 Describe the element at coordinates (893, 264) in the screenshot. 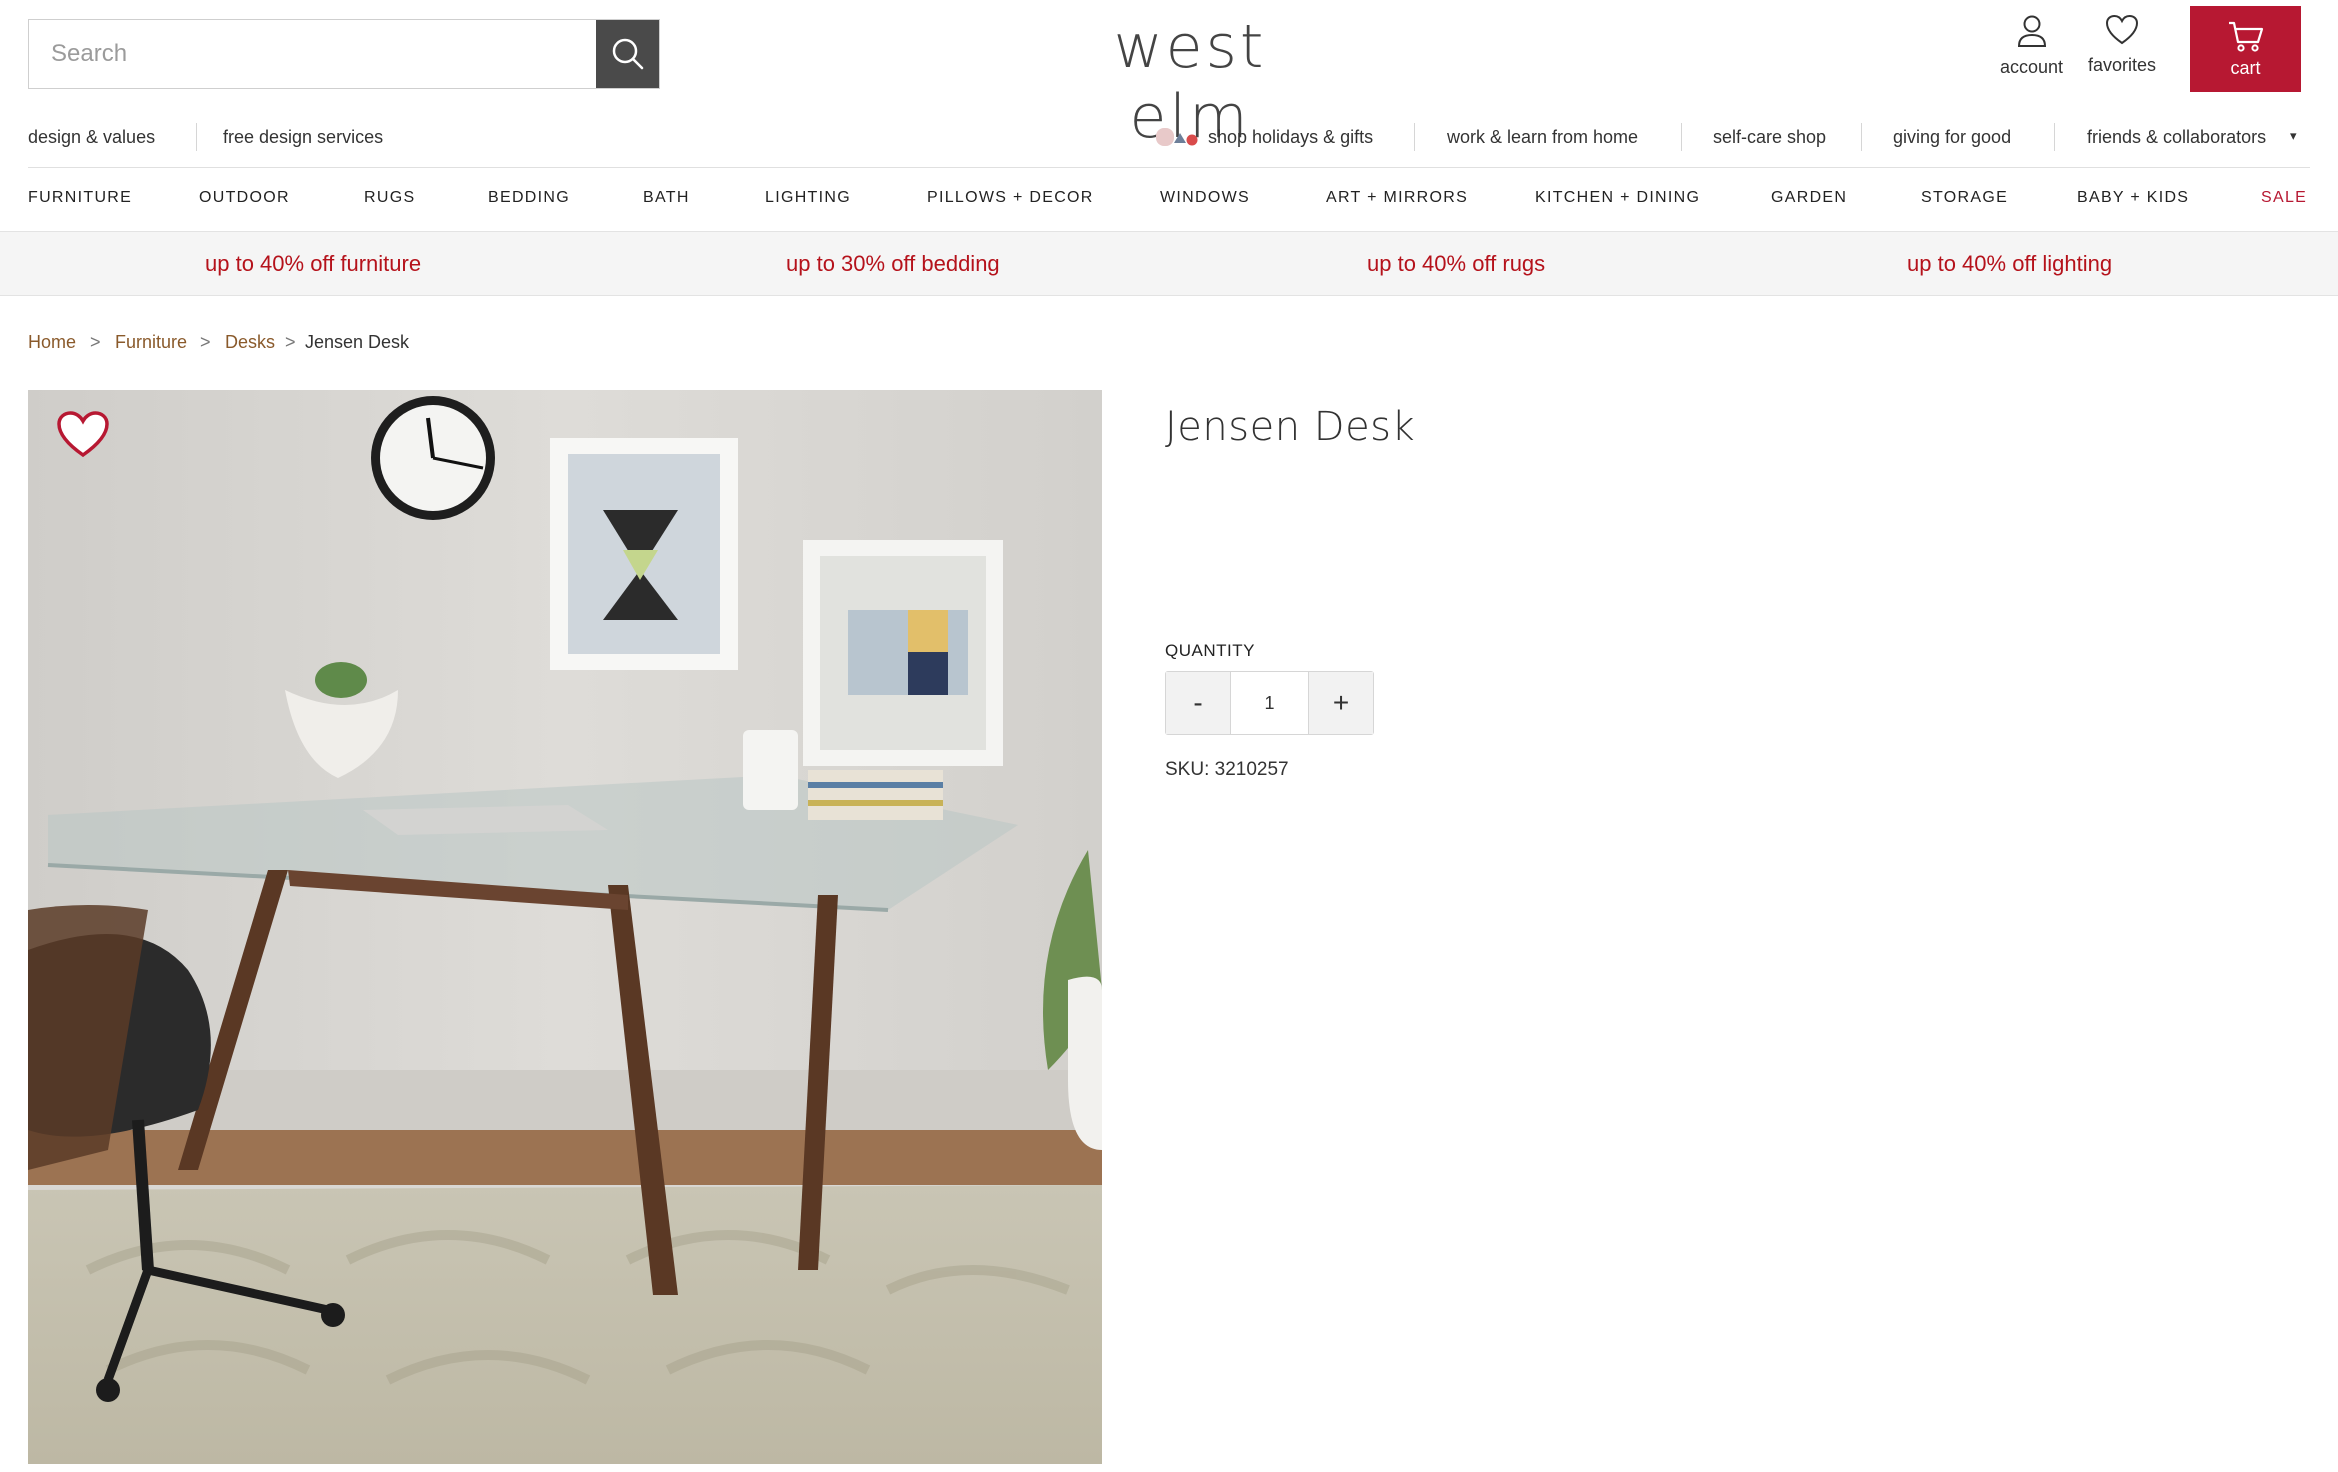

I see `promo-bedding: up to 30% off bedding` at that location.